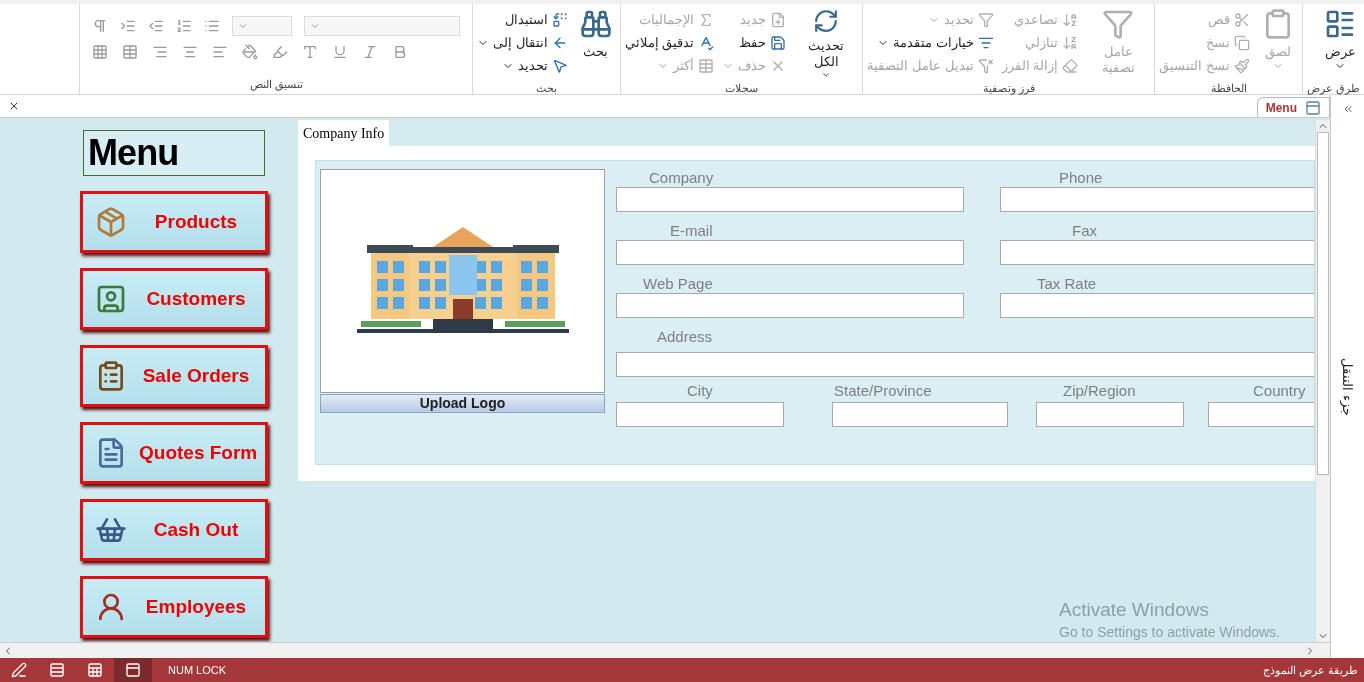  Describe the element at coordinates (174, 153) in the screenshot. I see `menu-title: Menu` at that location.